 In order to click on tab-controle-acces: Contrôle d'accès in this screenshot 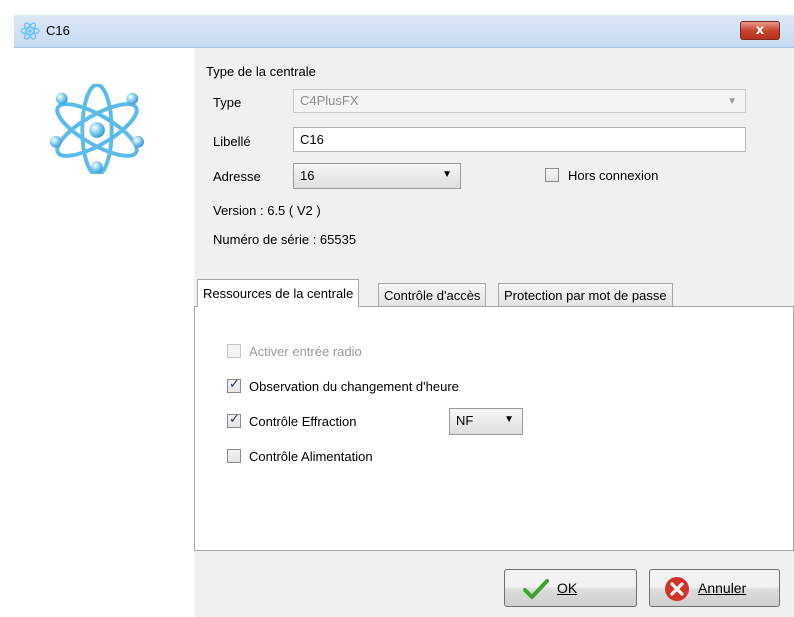, I will do `click(432, 294)`.